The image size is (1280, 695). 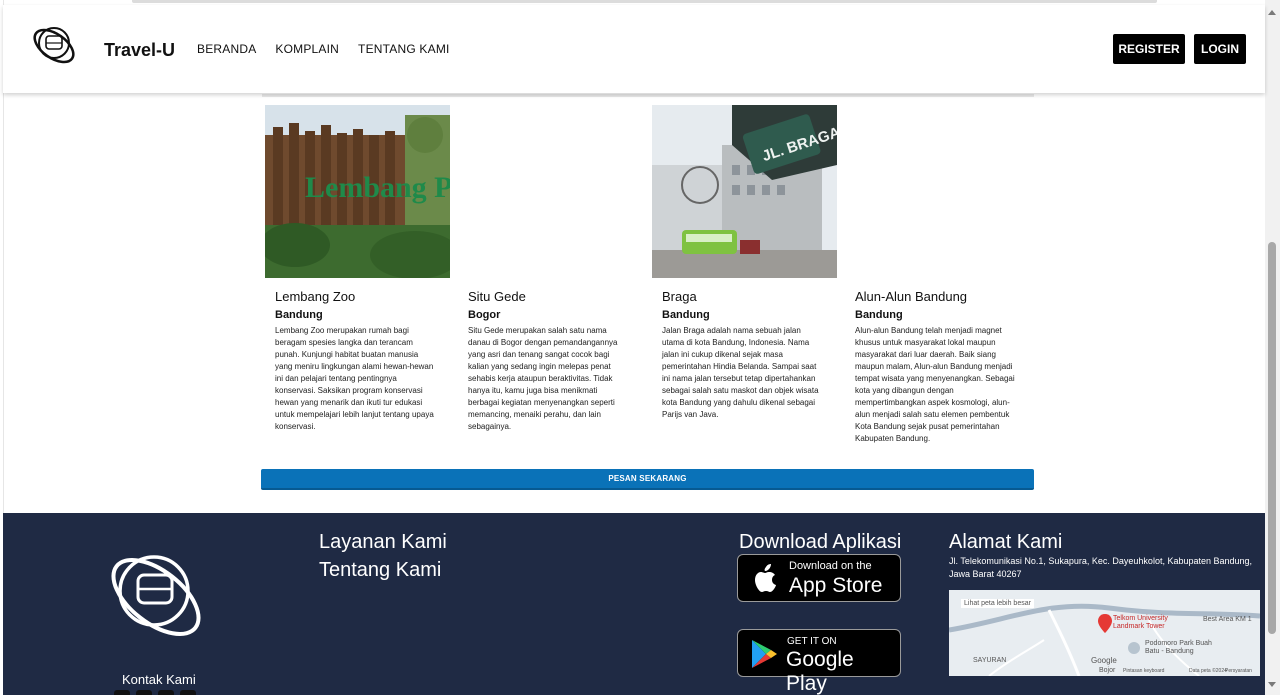 What do you see at coordinates (764, 654) in the screenshot?
I see `google-play-icon` at bounding box center [764, 654].